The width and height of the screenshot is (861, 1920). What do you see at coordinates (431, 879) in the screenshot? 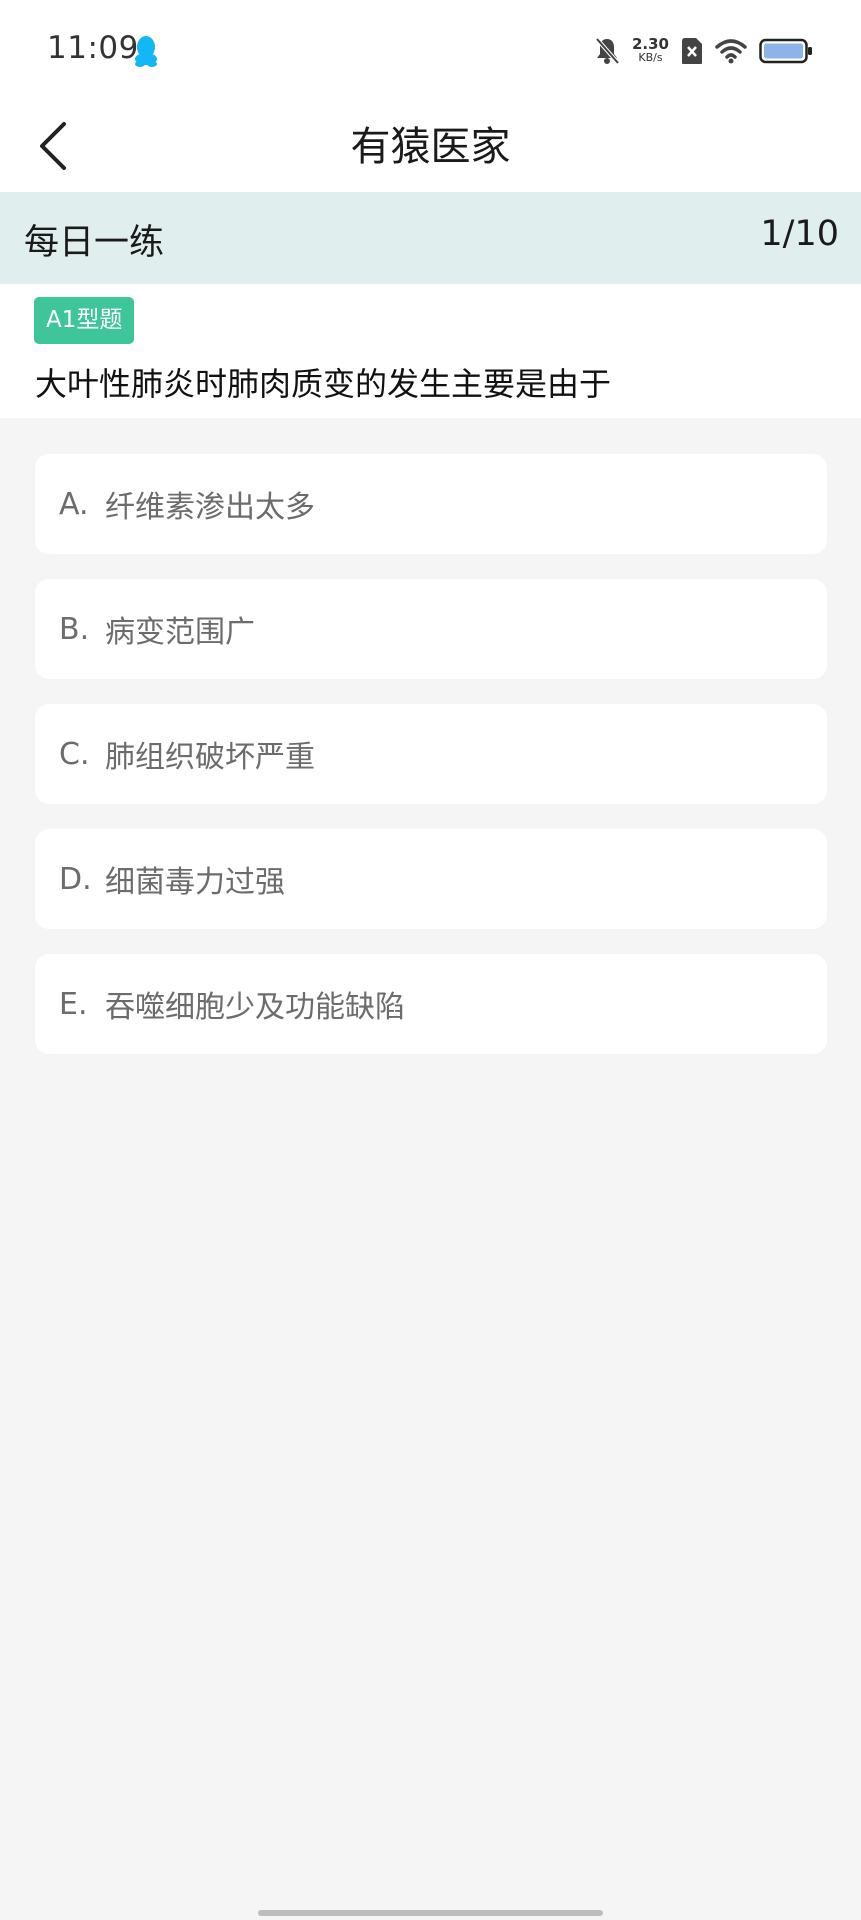
I see `option-d: D. 细菌毒力过强` at bounding box center [431, 879].